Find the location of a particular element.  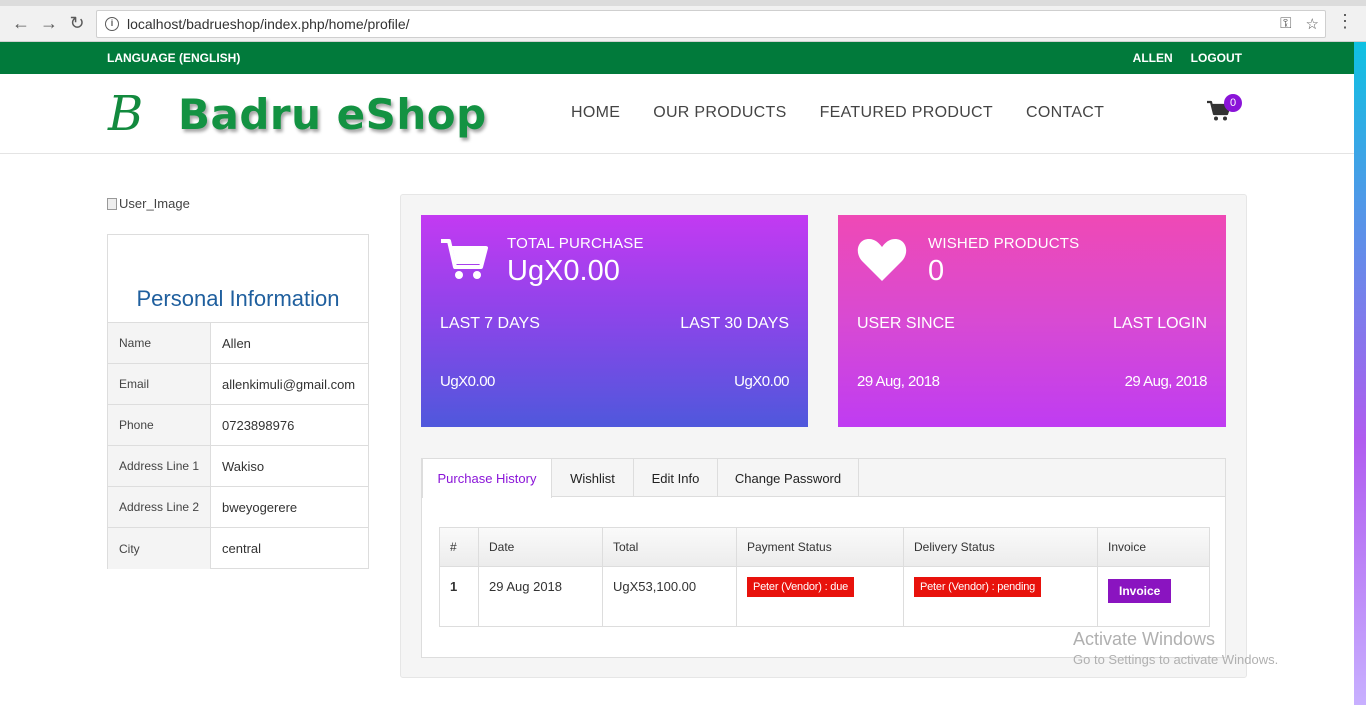

row-payment-cell: Peter (Vendor) : due is located at coordinates (820, 596).